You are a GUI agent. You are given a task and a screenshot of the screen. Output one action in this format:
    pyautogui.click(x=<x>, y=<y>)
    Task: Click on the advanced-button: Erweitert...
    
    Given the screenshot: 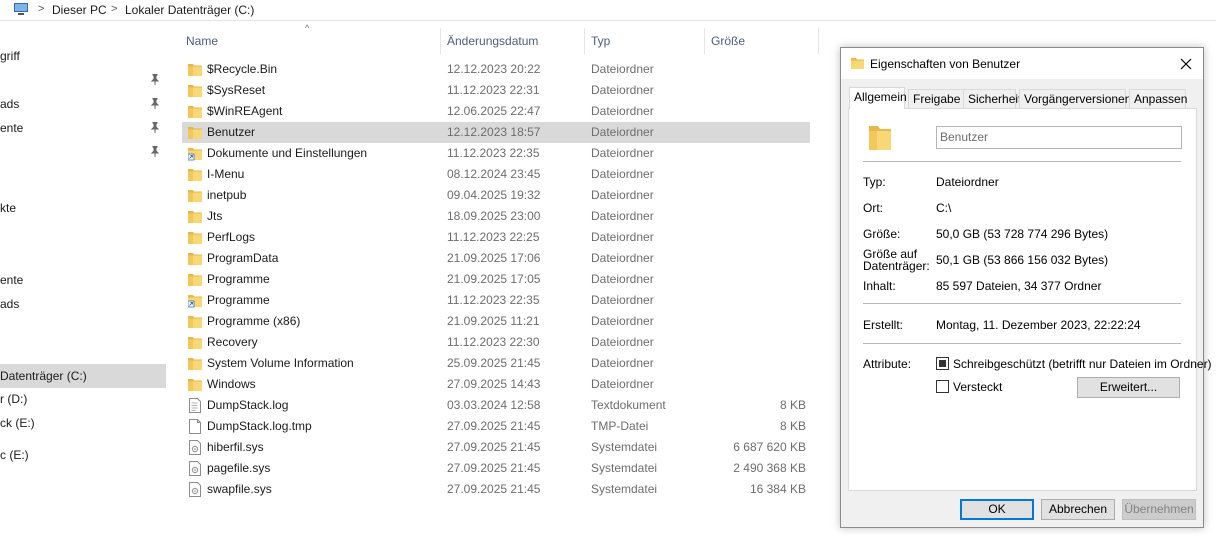 What is the action you would take?
    pyautogui.click(x=1128, y=387)
    